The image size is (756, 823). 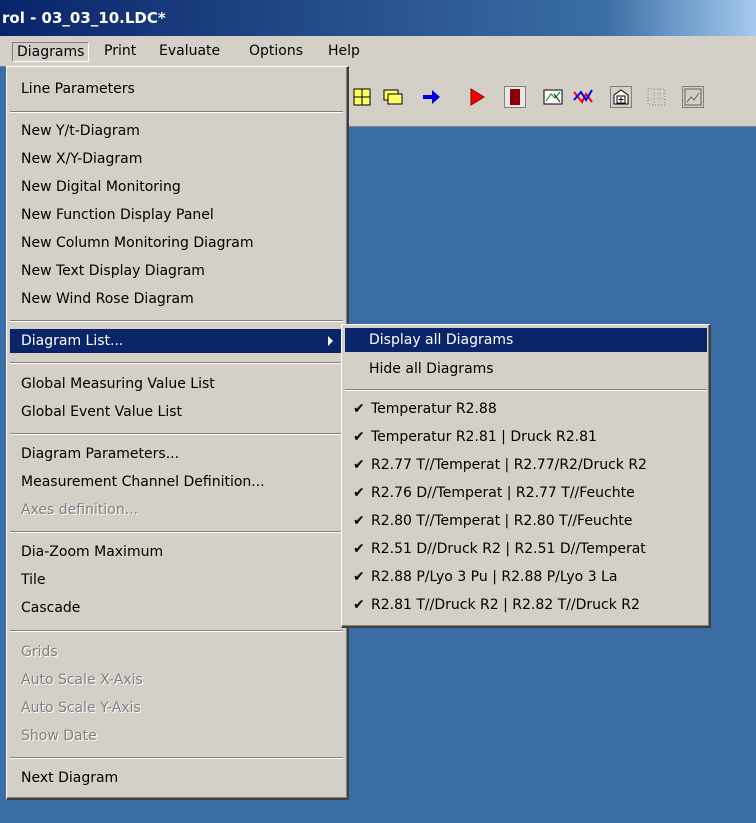 What do you see at coordinates (505, 605) in the screenshot?
I see `diagram-item-label: R2.81 T//Druck R2 | R2.82 T//Druck R2` at bounding box center [505, 605].